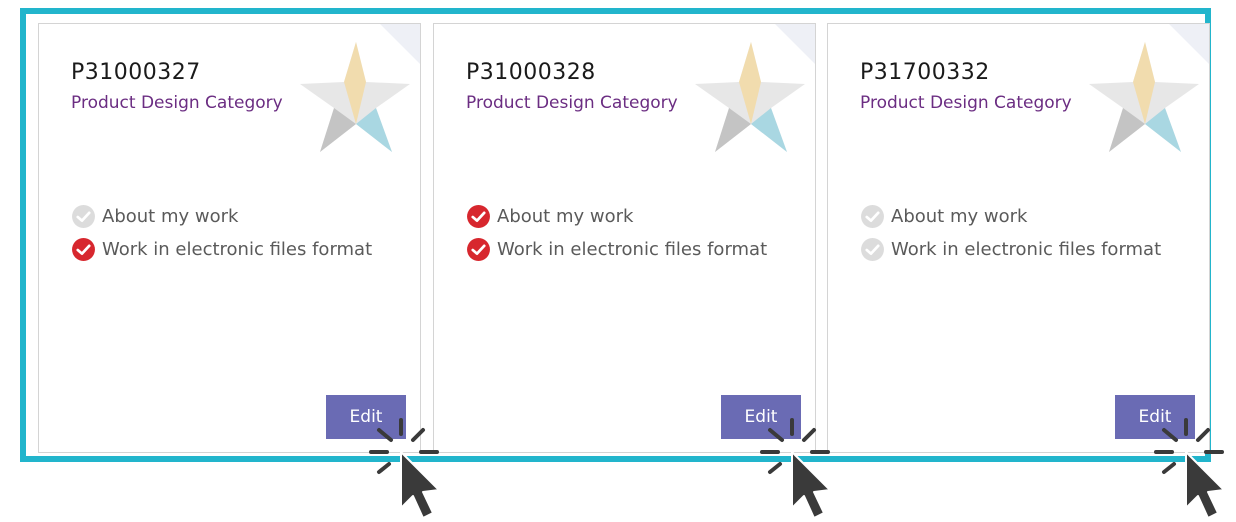 The height and width of the screenshot is (522, 1236). I want to click on submission-code: P31700332, so click(925, 72).